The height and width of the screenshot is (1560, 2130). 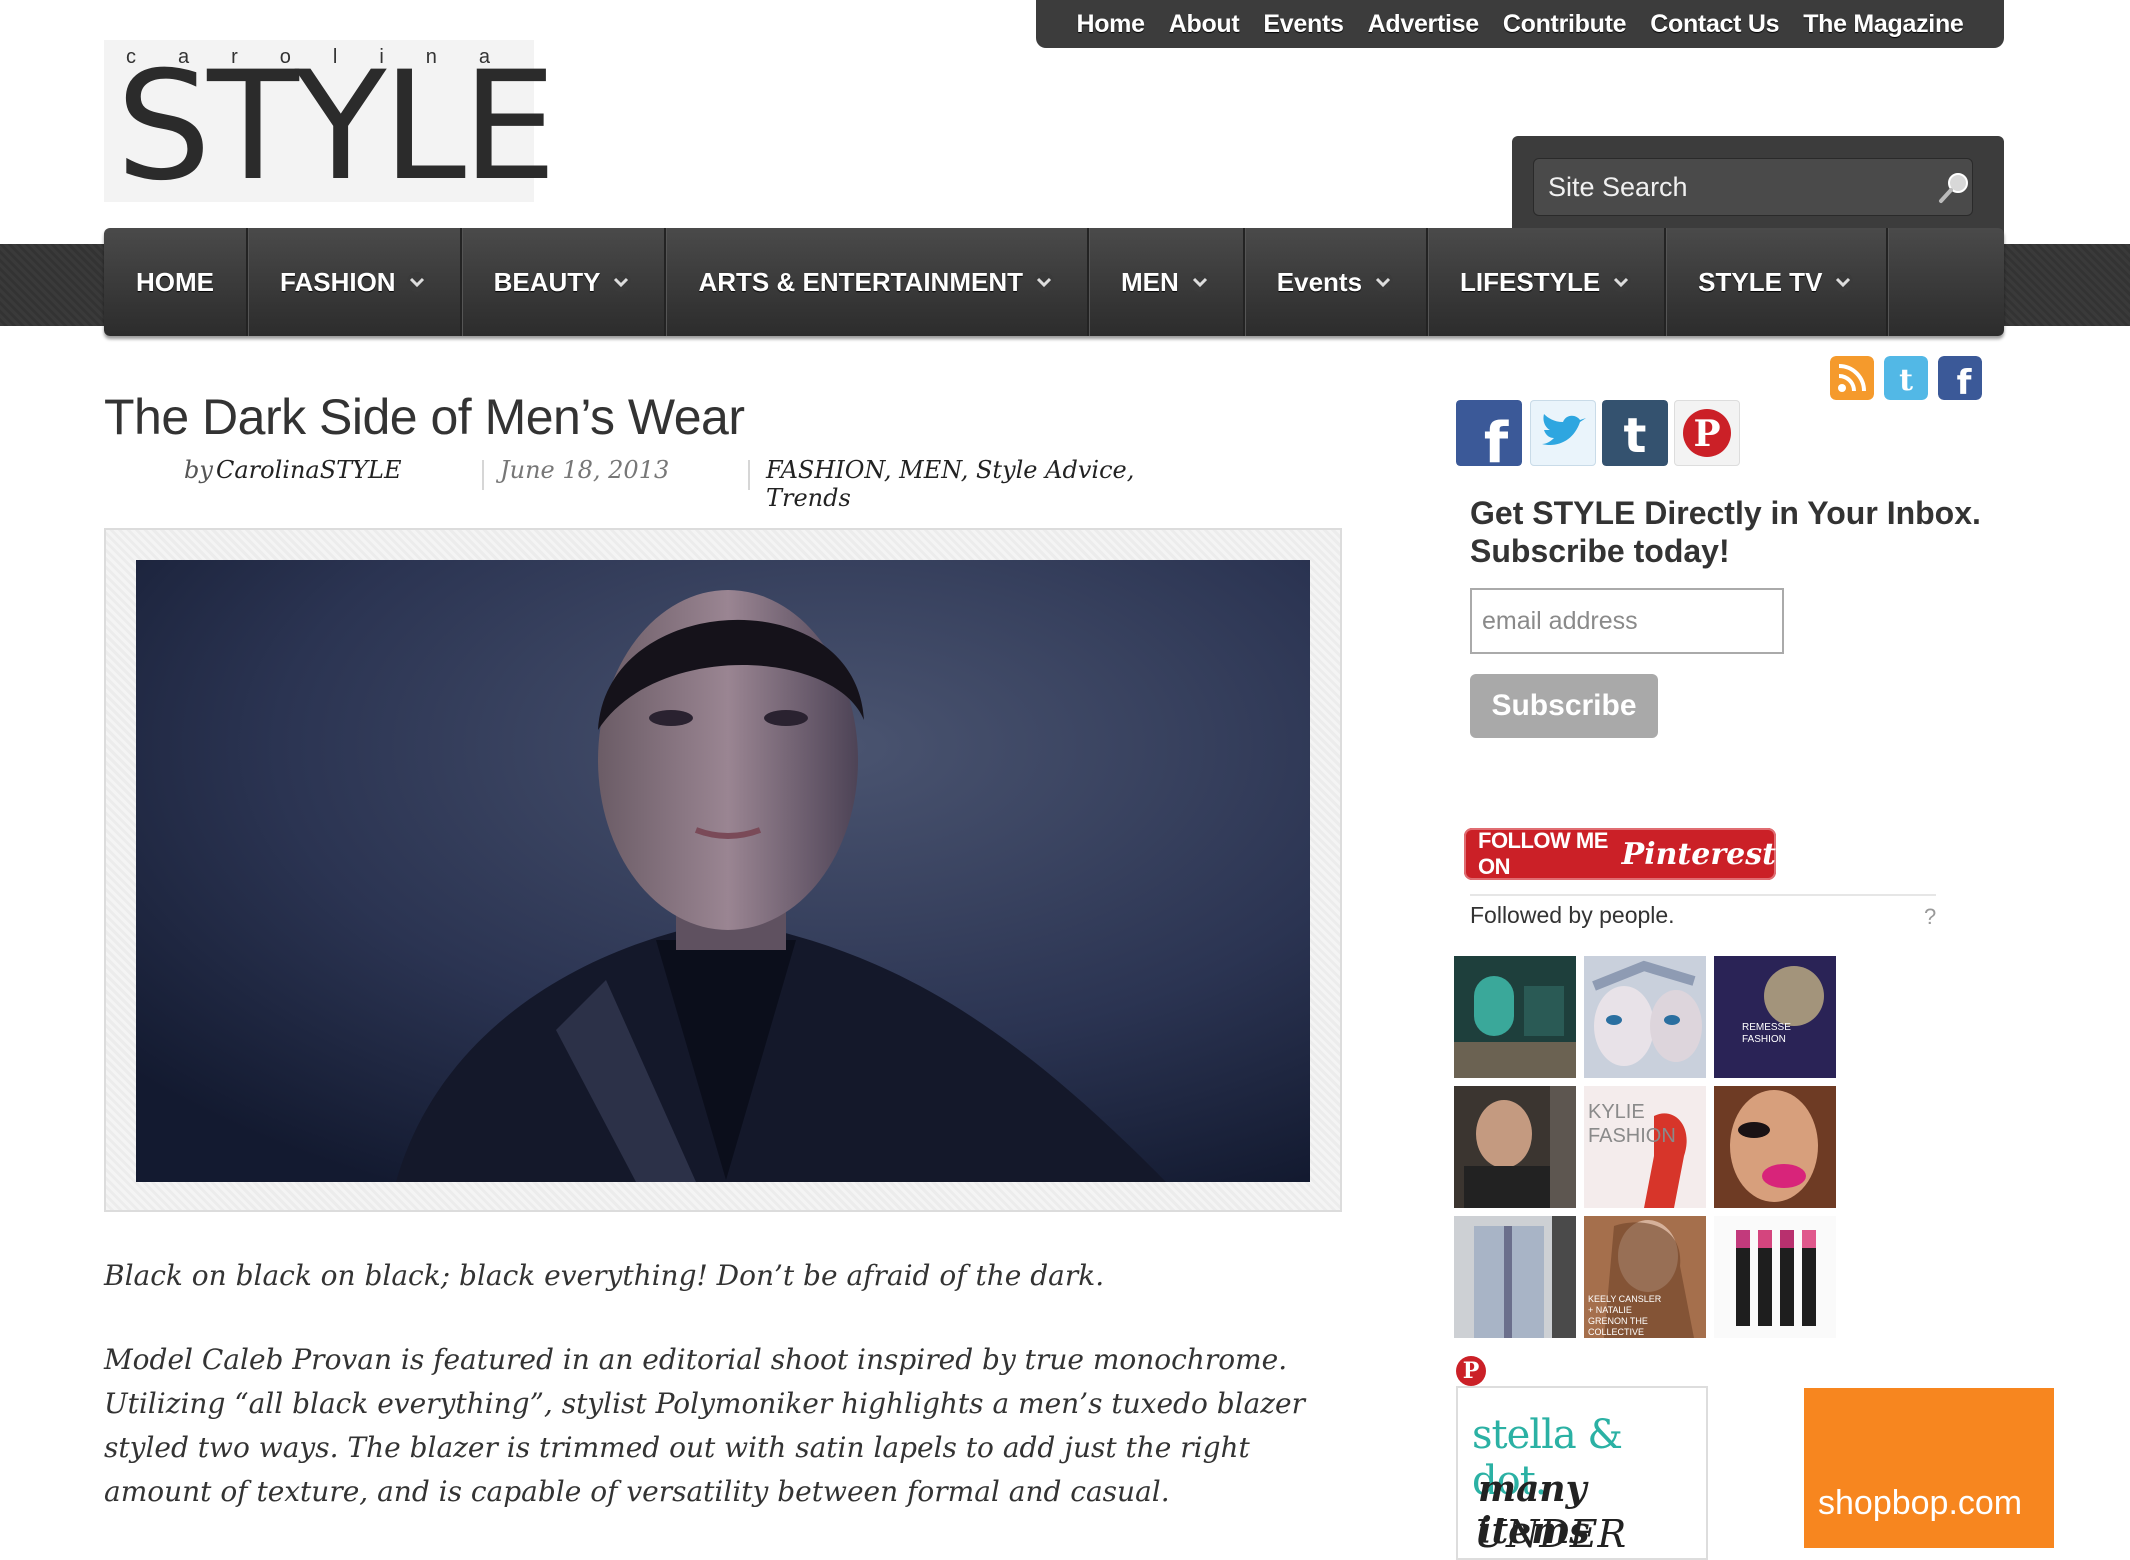 What do you see at coordinates (1319, 281) in the screenshot?
I see `nav-item-label: Events` at bounding box center [1319, 281].